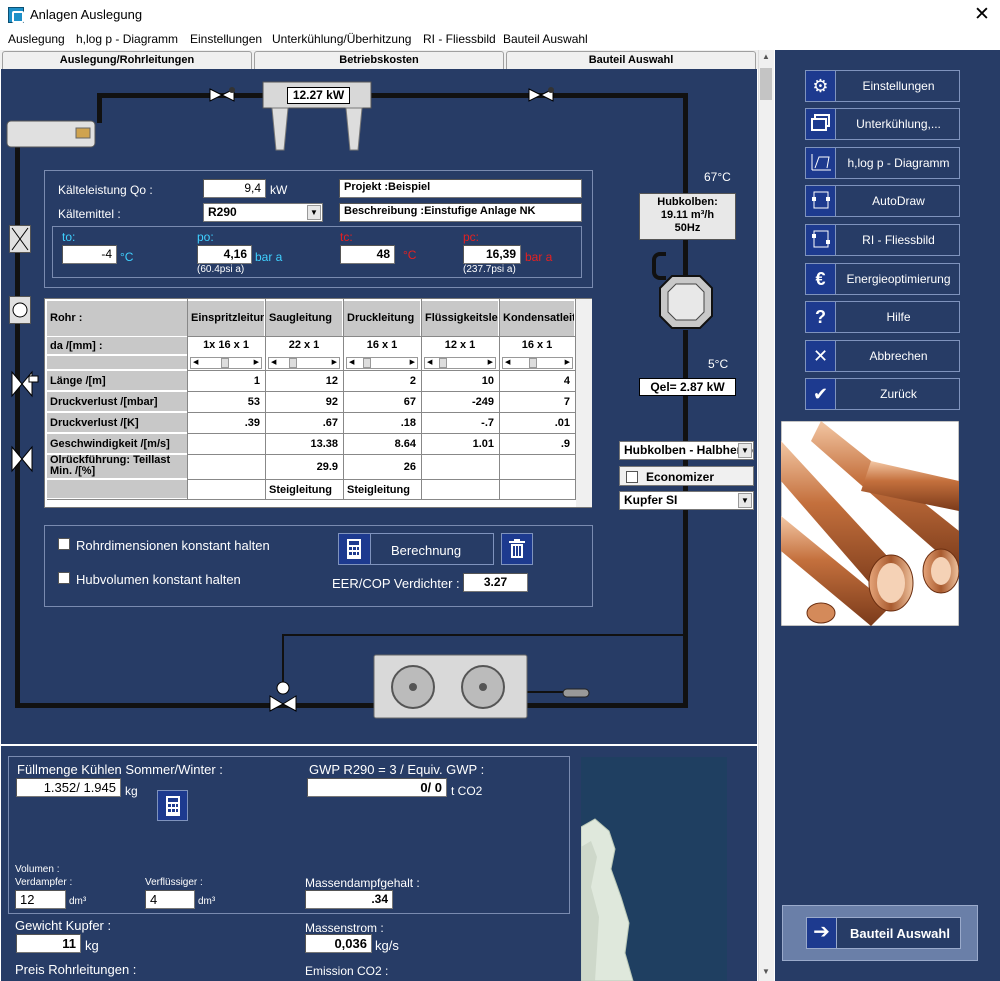 This screenshot has width=1000, height=981. What do you see at coordinates (882, 163) in the screenshot?
I see `hlogp-button: h,log p - Diagramm` at bounding box center [882, 163].